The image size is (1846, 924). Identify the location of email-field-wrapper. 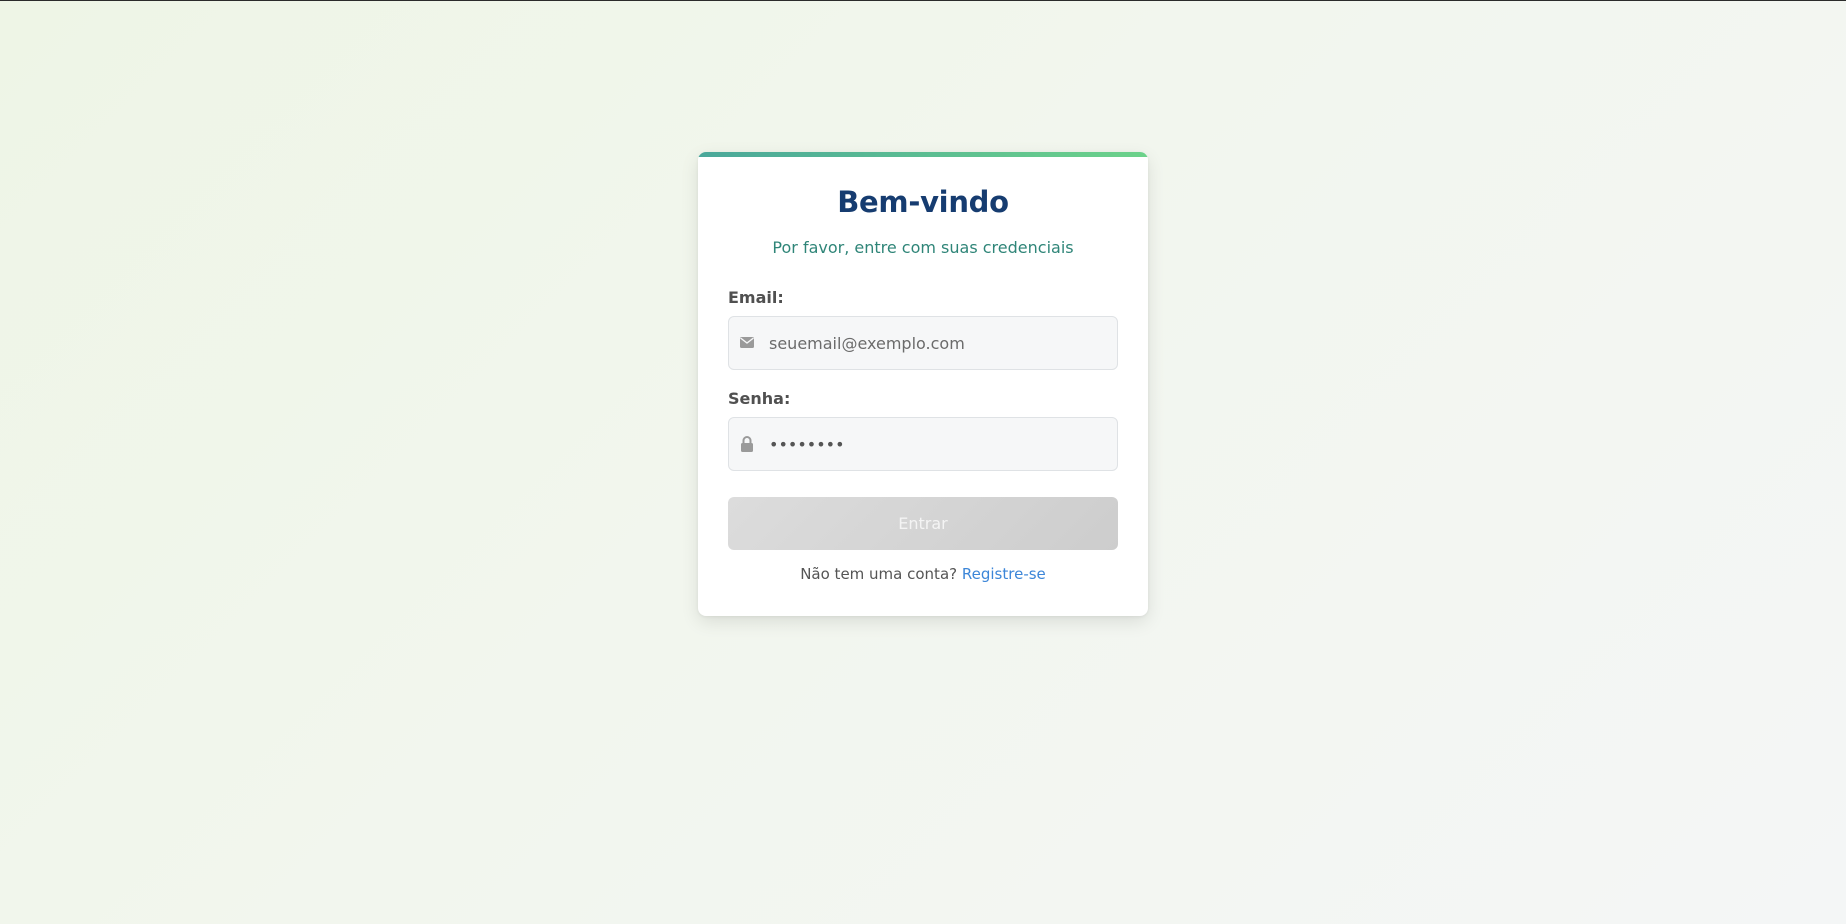
(923, 343).